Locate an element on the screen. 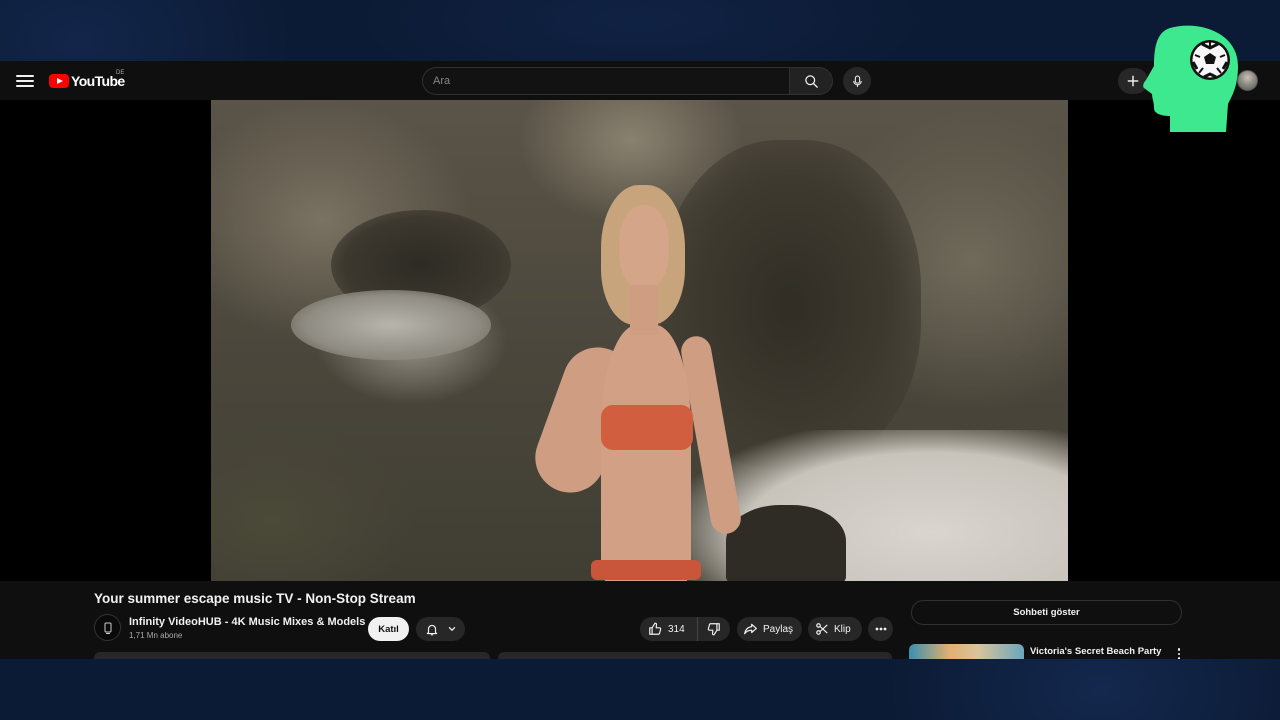  create-icon is located at coordinates (1133, 81).